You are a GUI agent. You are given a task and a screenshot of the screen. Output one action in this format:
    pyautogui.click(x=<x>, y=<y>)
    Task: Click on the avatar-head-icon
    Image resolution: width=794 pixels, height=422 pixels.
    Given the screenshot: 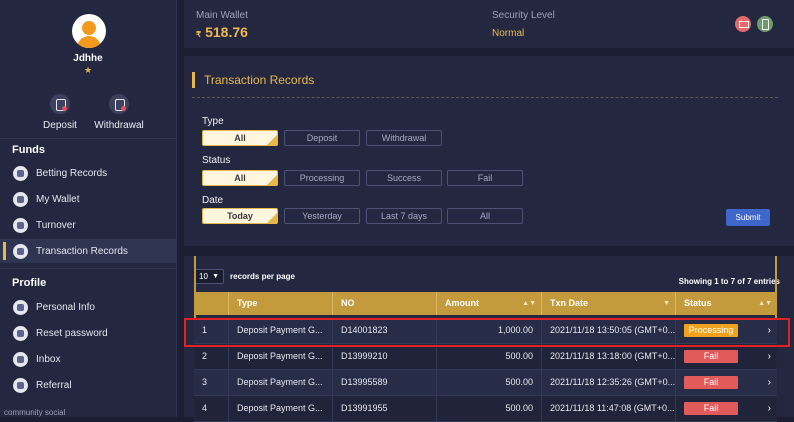 What is the action you would take?
    pyautogui.click(x=89, y=28)
    